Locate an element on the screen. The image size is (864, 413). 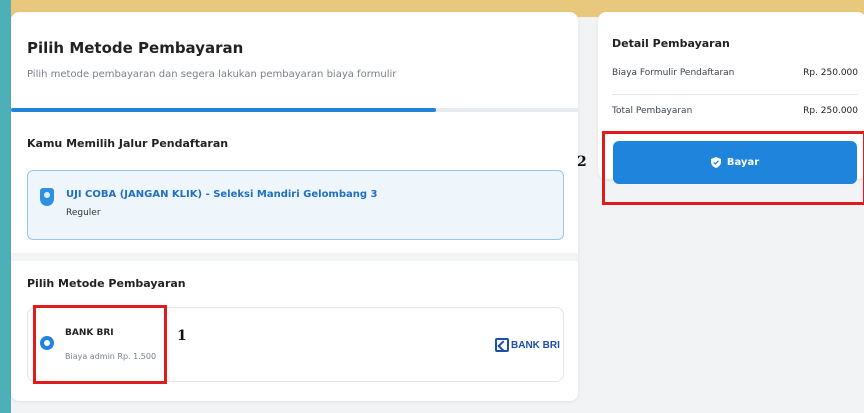
total-label: Total Pembayaran is located at coordinates (652, 111).